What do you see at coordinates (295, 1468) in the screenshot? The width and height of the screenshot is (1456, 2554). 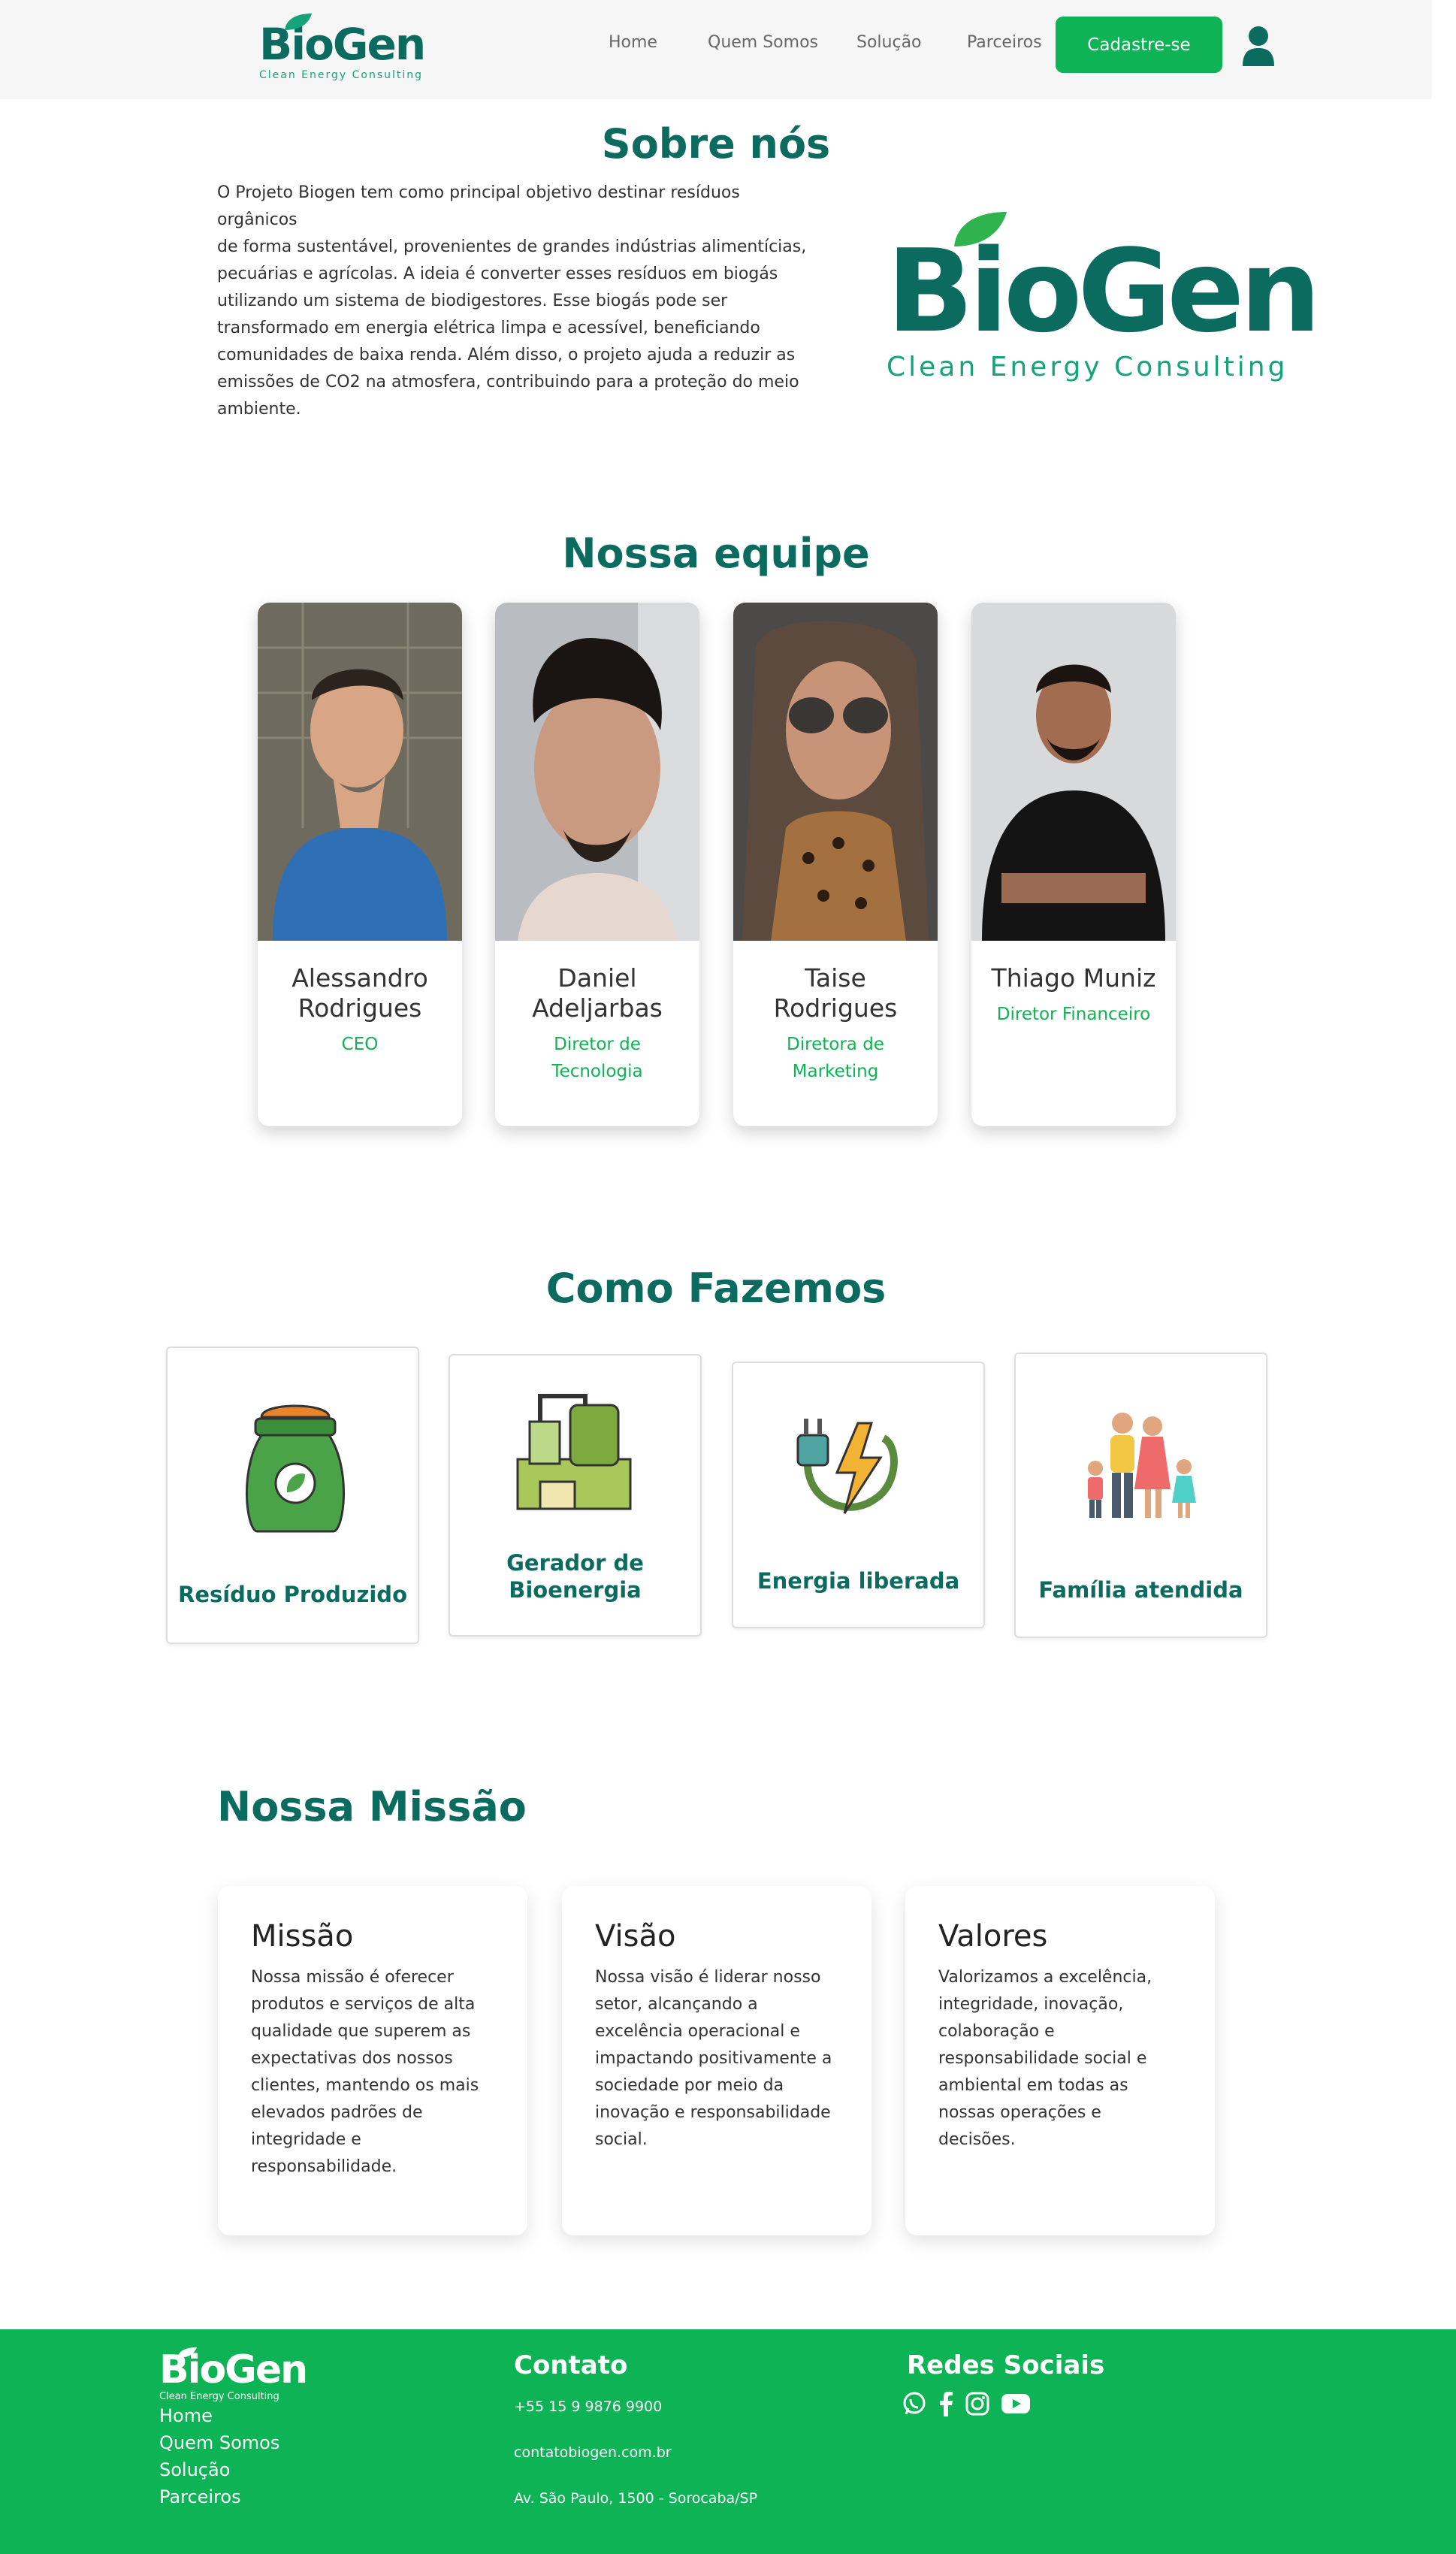 I see `waste-bag-icon` at bounding box center [295, 1468].